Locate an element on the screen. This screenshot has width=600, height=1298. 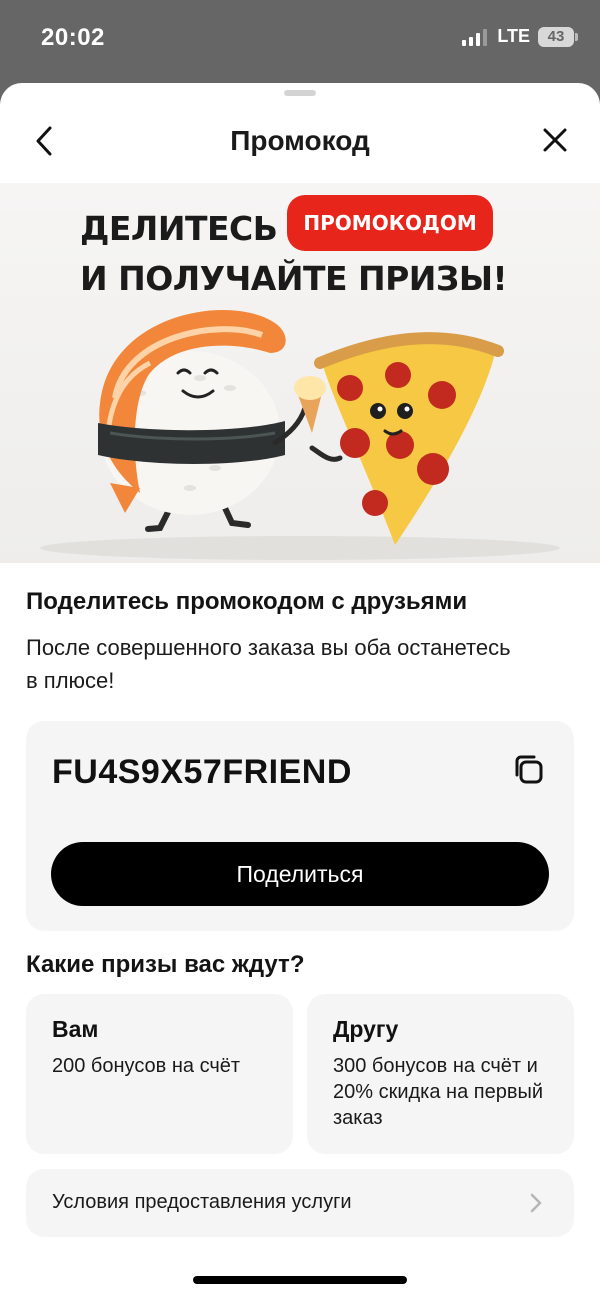
battery-level: 43 is located at coordinates (556, 36).